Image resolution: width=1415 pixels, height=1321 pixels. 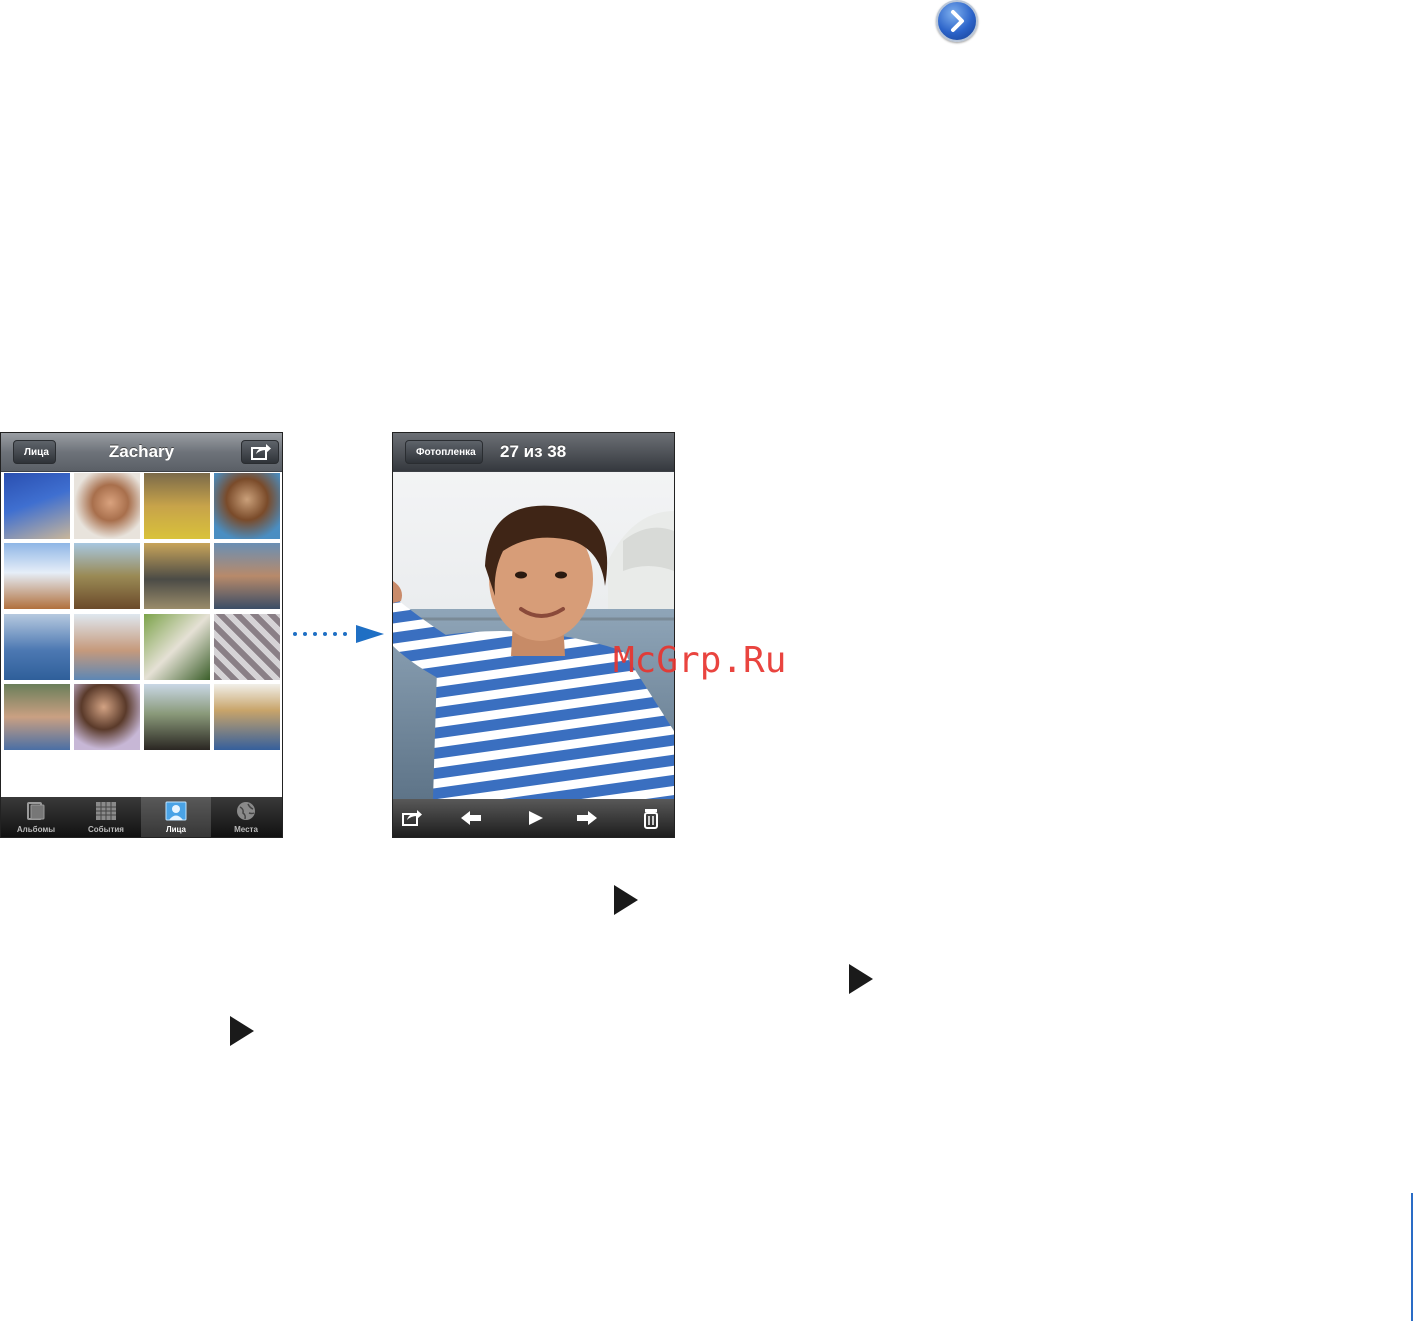 What do you see at coordinates (246, 811) in the screenshot?
I see `places-icon` at bounding box center [246, 811].